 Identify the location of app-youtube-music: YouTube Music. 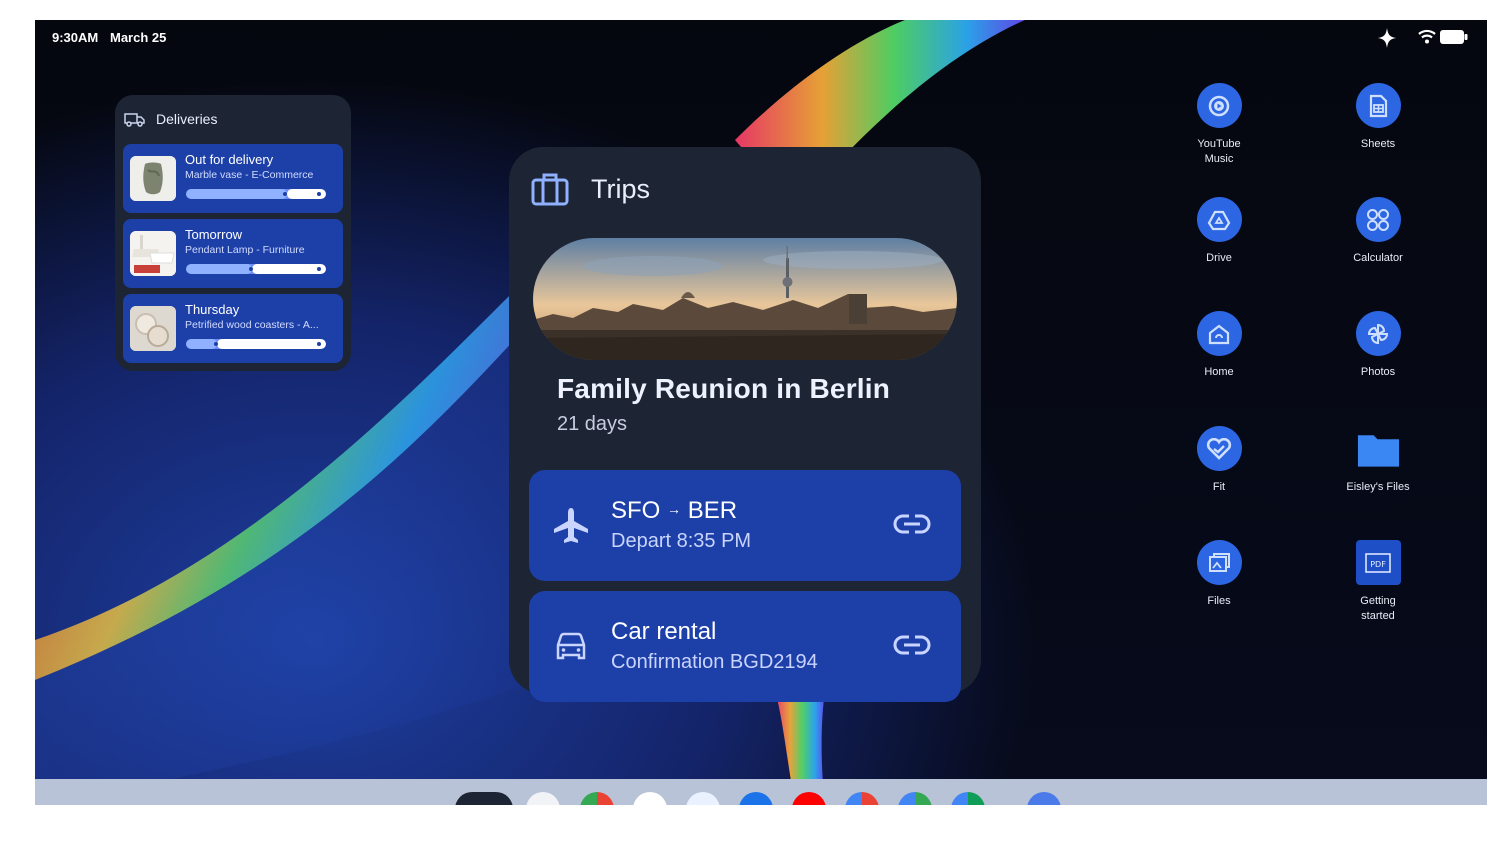
(1219, 125).